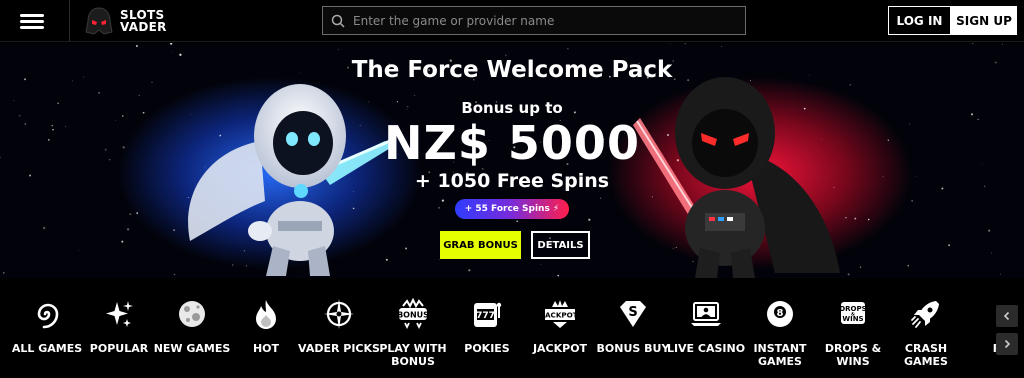 This screenshot has height=378, width=1024. Describe the element at coordinates (119, 335) in the screenshot. I see `category-popular: POPULAR` at that location.